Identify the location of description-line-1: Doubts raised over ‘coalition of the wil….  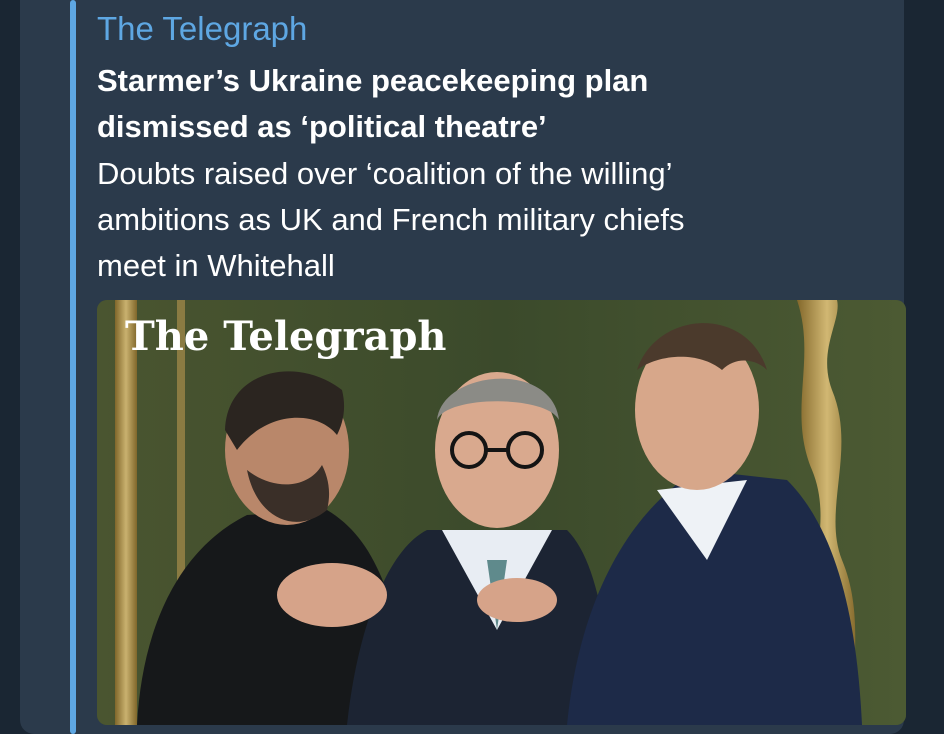
(385, 173).